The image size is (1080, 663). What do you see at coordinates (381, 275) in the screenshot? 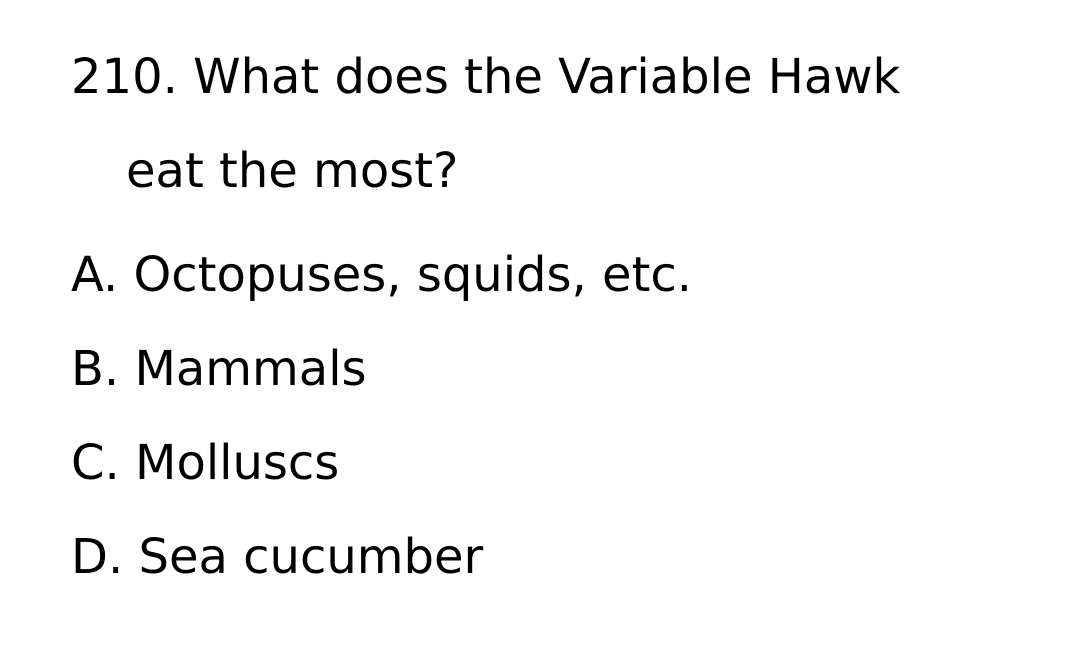
I see `option-a: A. Octopuses, squids, etc.` at bounding box center [381, 275].